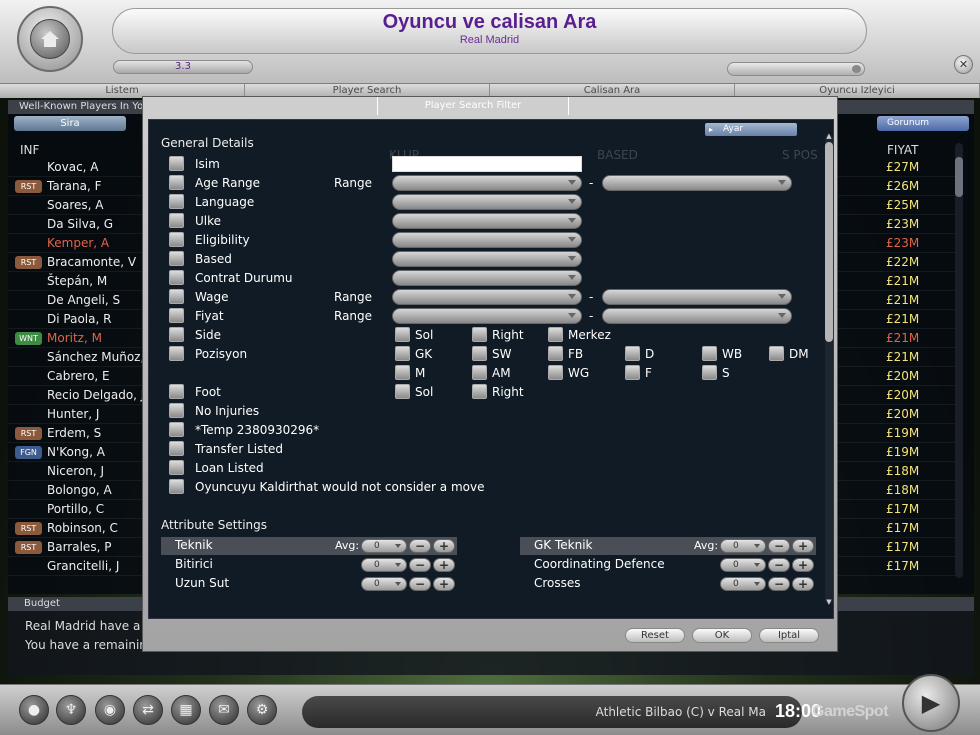  Describe the element at coordinates (722, 635) in the screenshot. I see `ok-button: OK` at that location.